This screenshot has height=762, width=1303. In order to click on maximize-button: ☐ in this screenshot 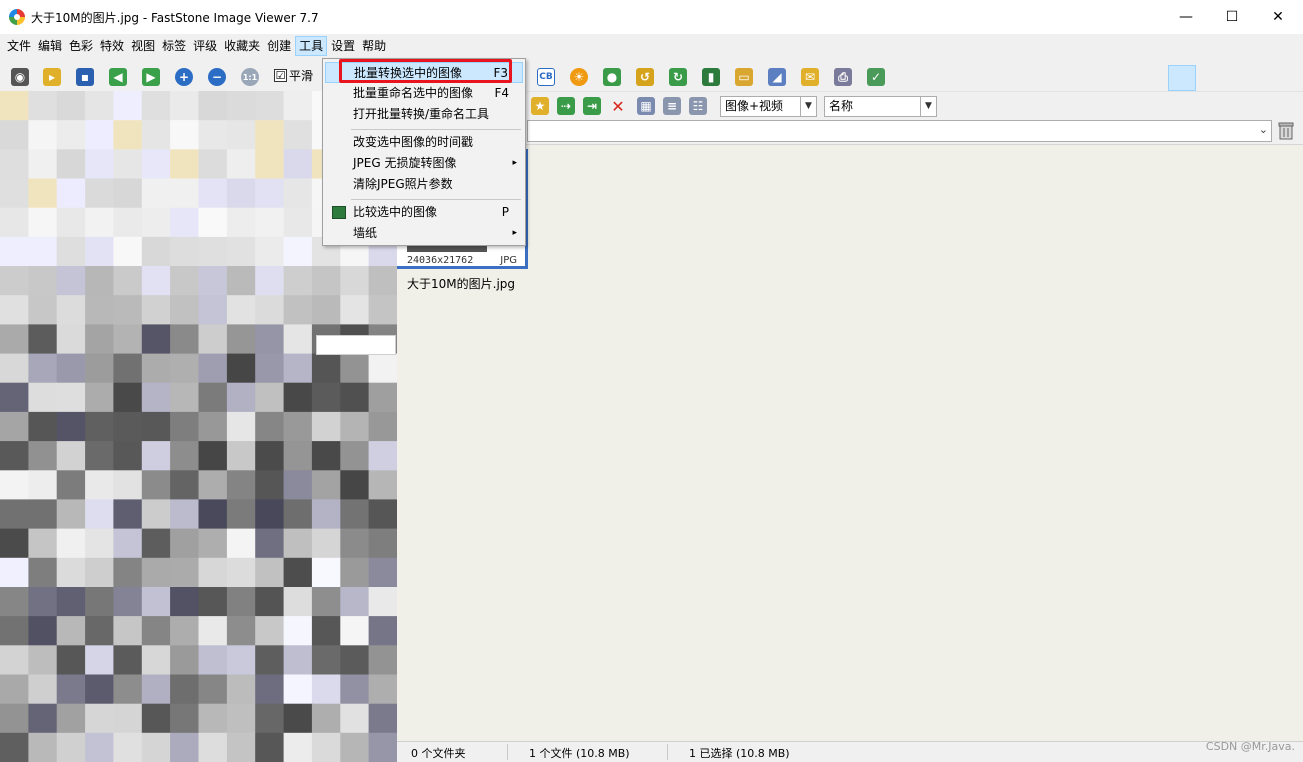, I will do `click(1232, 17)`.